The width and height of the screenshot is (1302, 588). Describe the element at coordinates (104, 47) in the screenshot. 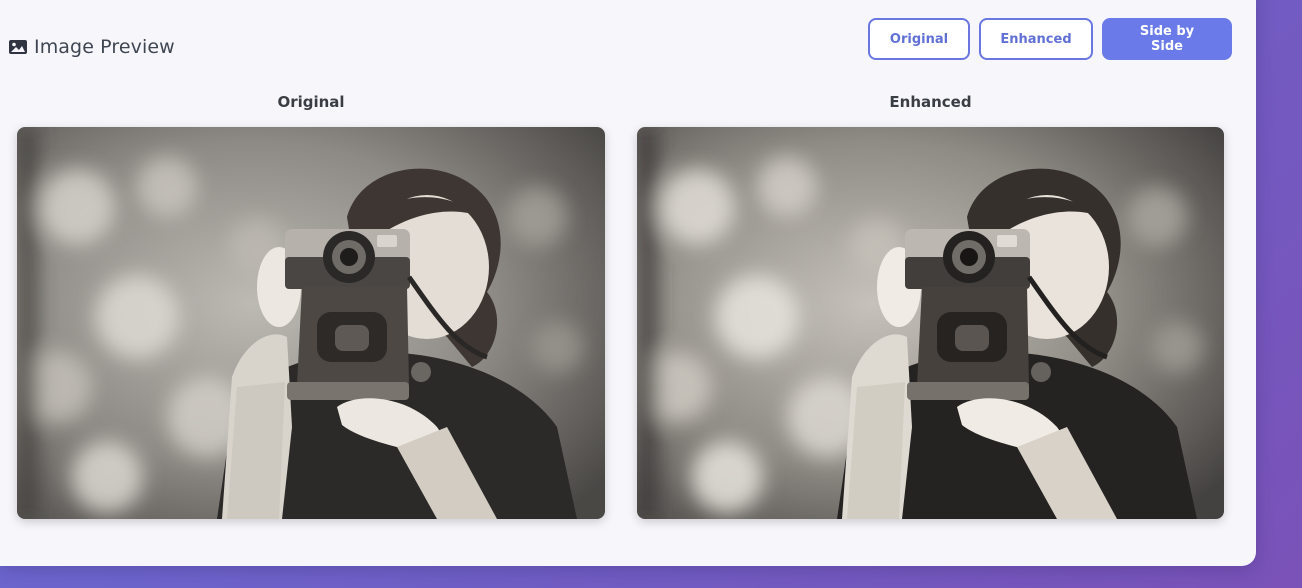

I see `page-title: Image Preview` at that location.